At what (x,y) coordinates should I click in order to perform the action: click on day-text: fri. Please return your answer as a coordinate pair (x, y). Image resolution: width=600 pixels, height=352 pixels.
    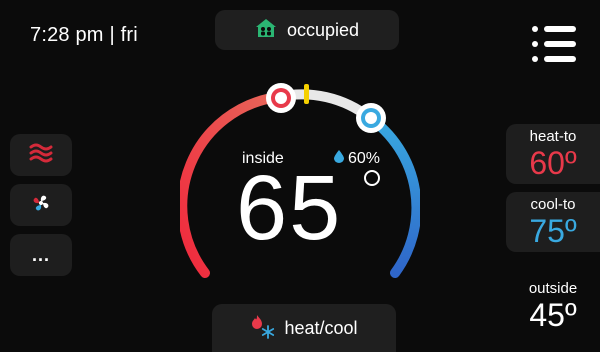
    Looking at the image, I should click on (129, 35).